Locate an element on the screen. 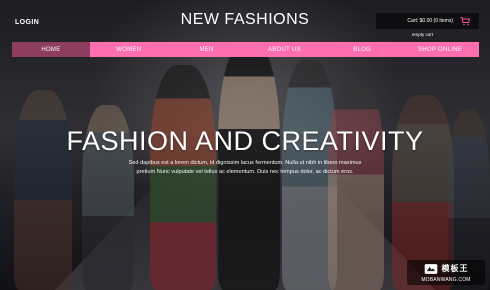 This screenshot has width=490, height=290. nav-item-shop-online: SHOP ONLINE is located at coordinates (440, 49).